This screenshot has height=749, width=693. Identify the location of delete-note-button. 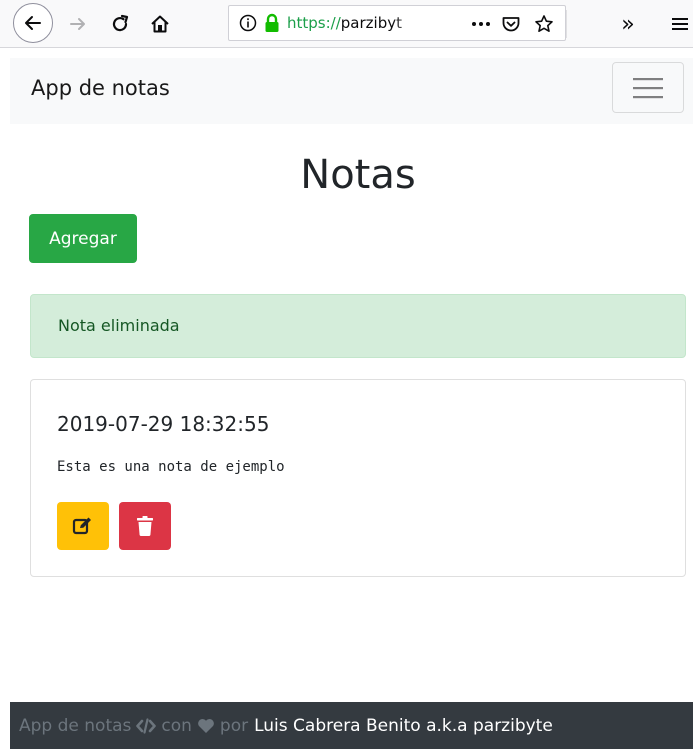
(145, 526).